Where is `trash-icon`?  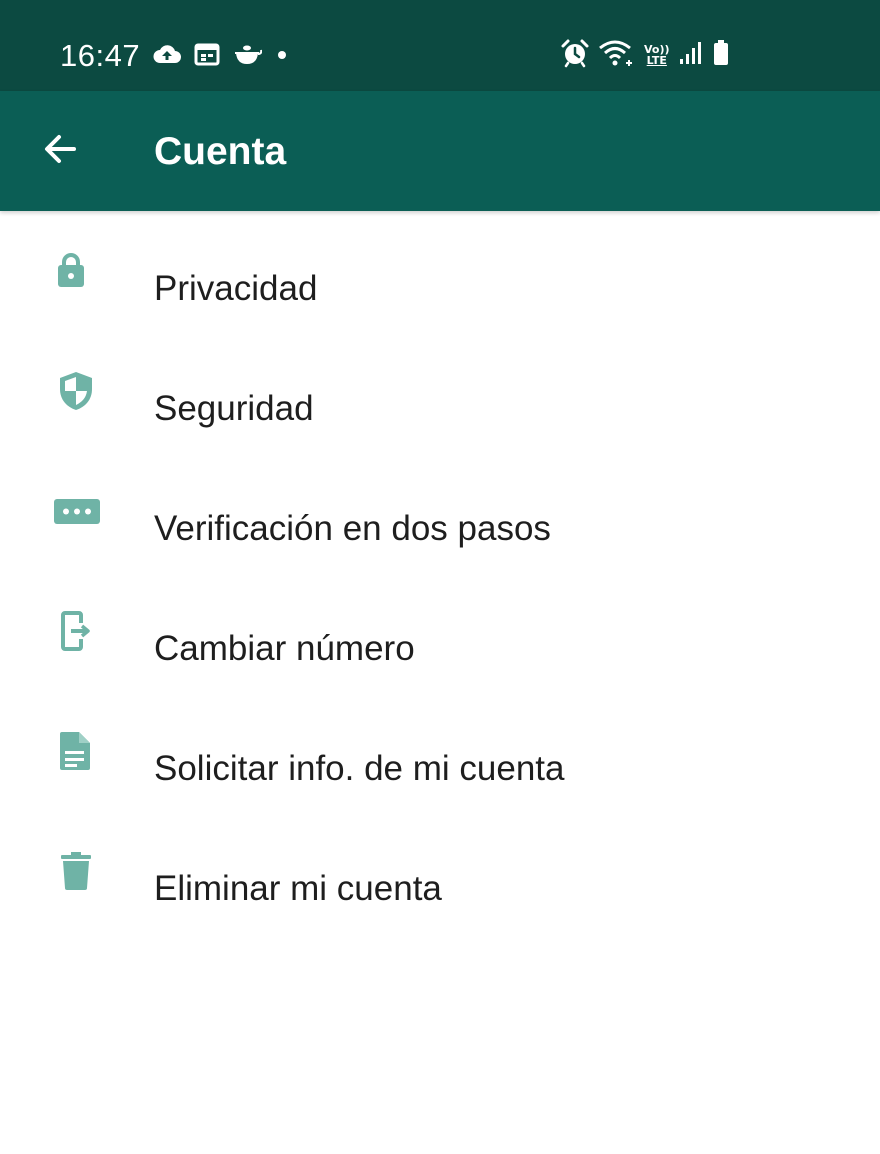
trash-icon is located at coordinates (77, 871).